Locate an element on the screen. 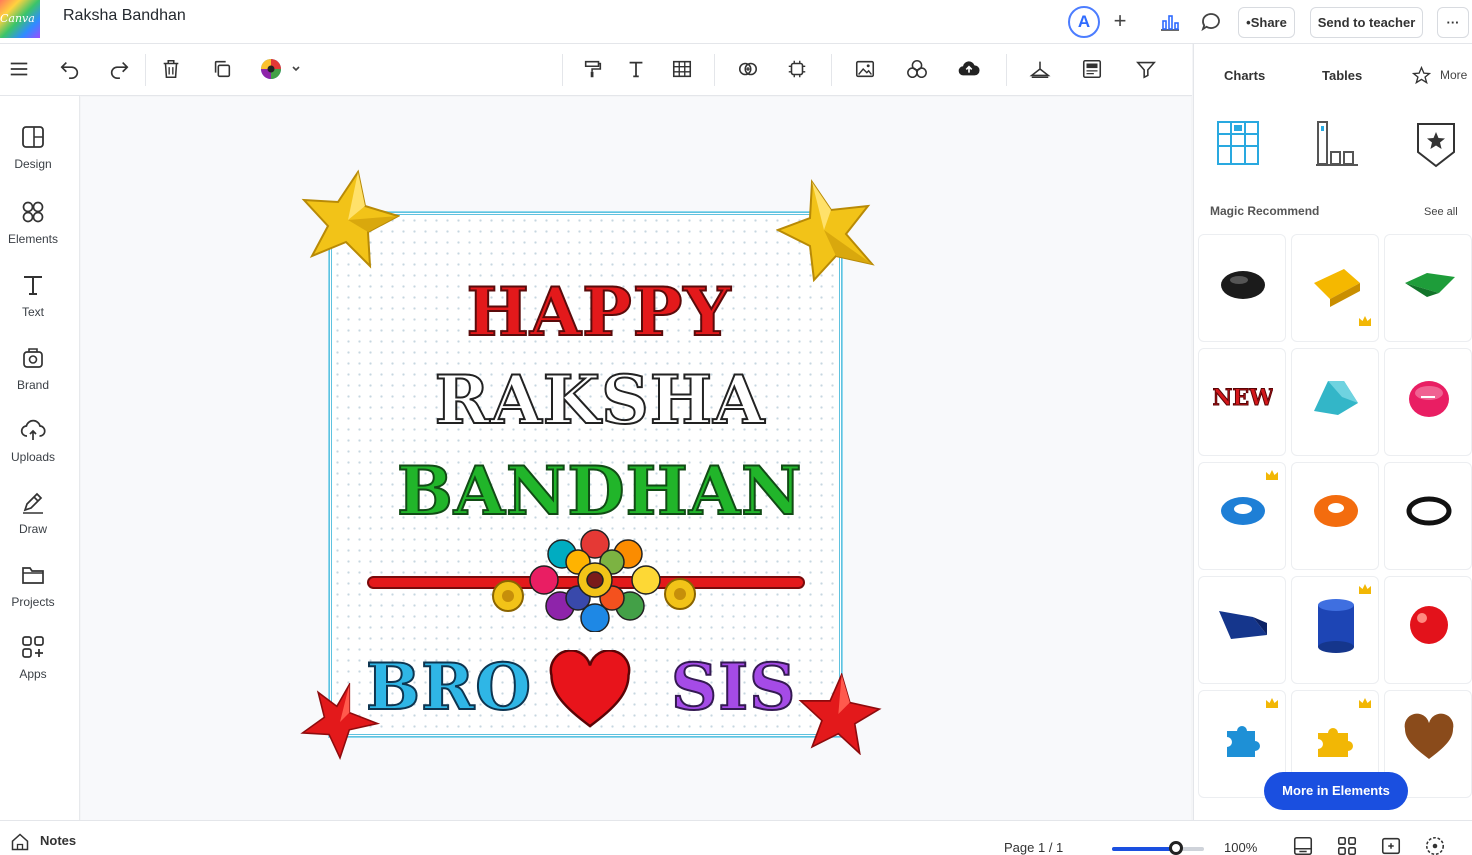 This screenshot has height=855, width=1472. redo-icon is located at coordinates (119, 69).